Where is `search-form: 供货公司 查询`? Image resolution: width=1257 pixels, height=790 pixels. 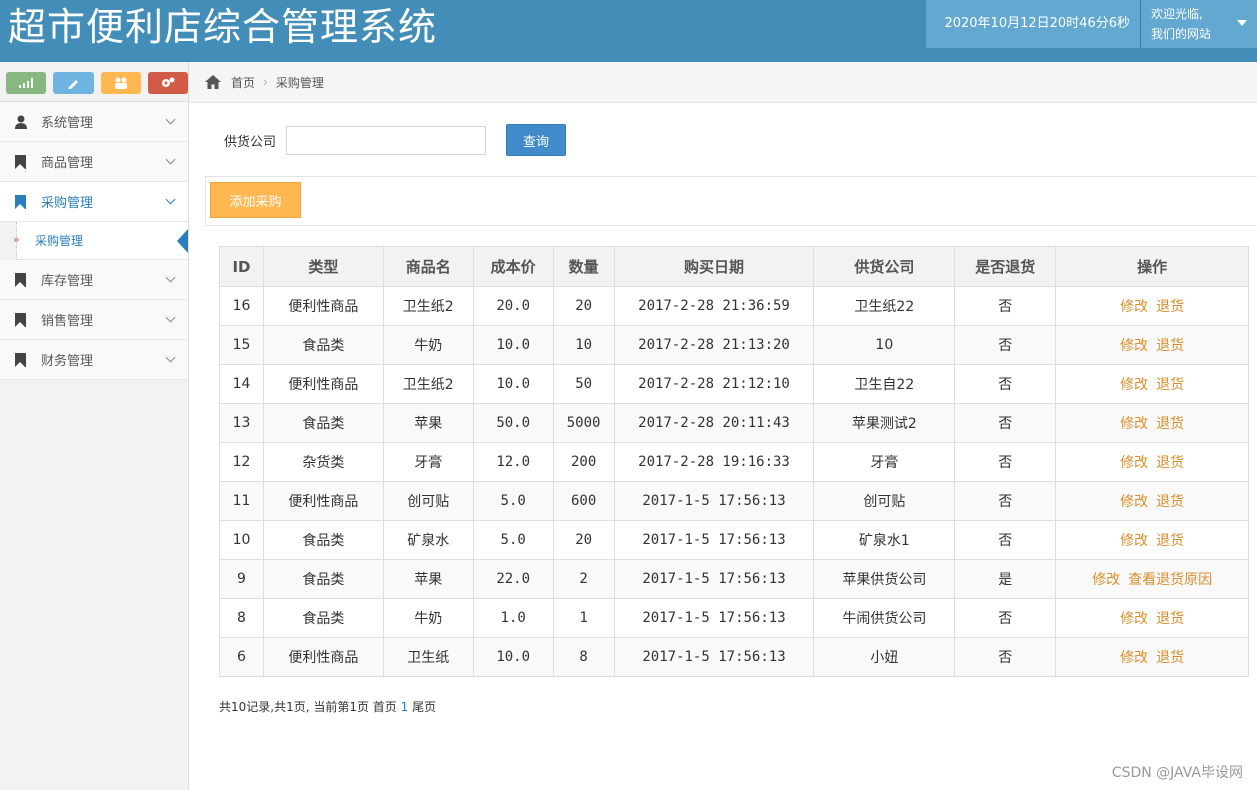 search-form: 供货公司 查询 is located at coordinates (395, 140).